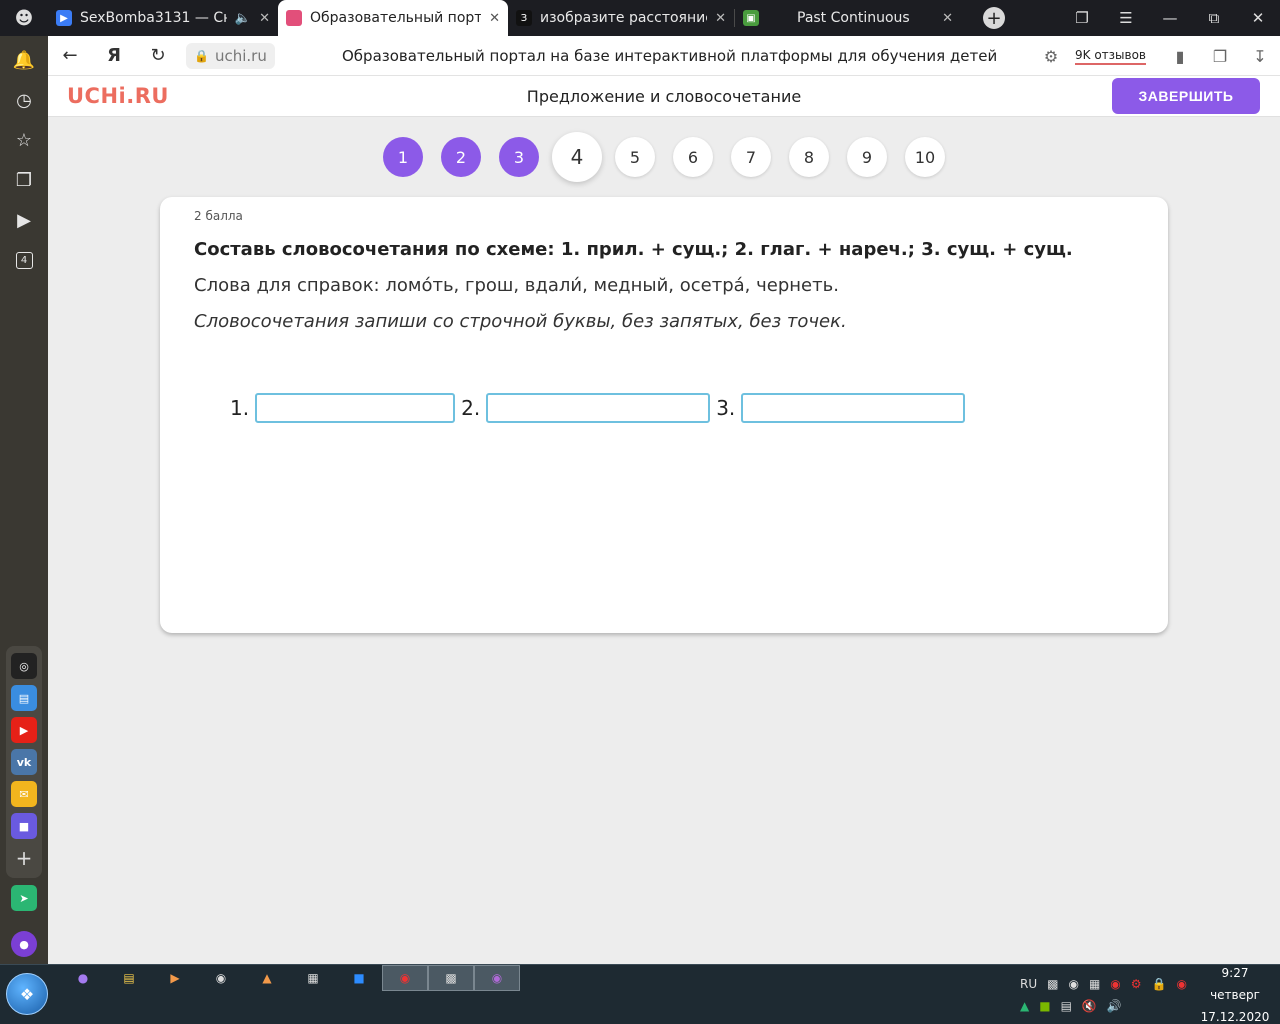 This screenshot has height=1024, width=1280. What do you see at coordinates (1028, 984) in the screenshot?
I see `language-indicator: RU` at bounding box center [1028, 984].